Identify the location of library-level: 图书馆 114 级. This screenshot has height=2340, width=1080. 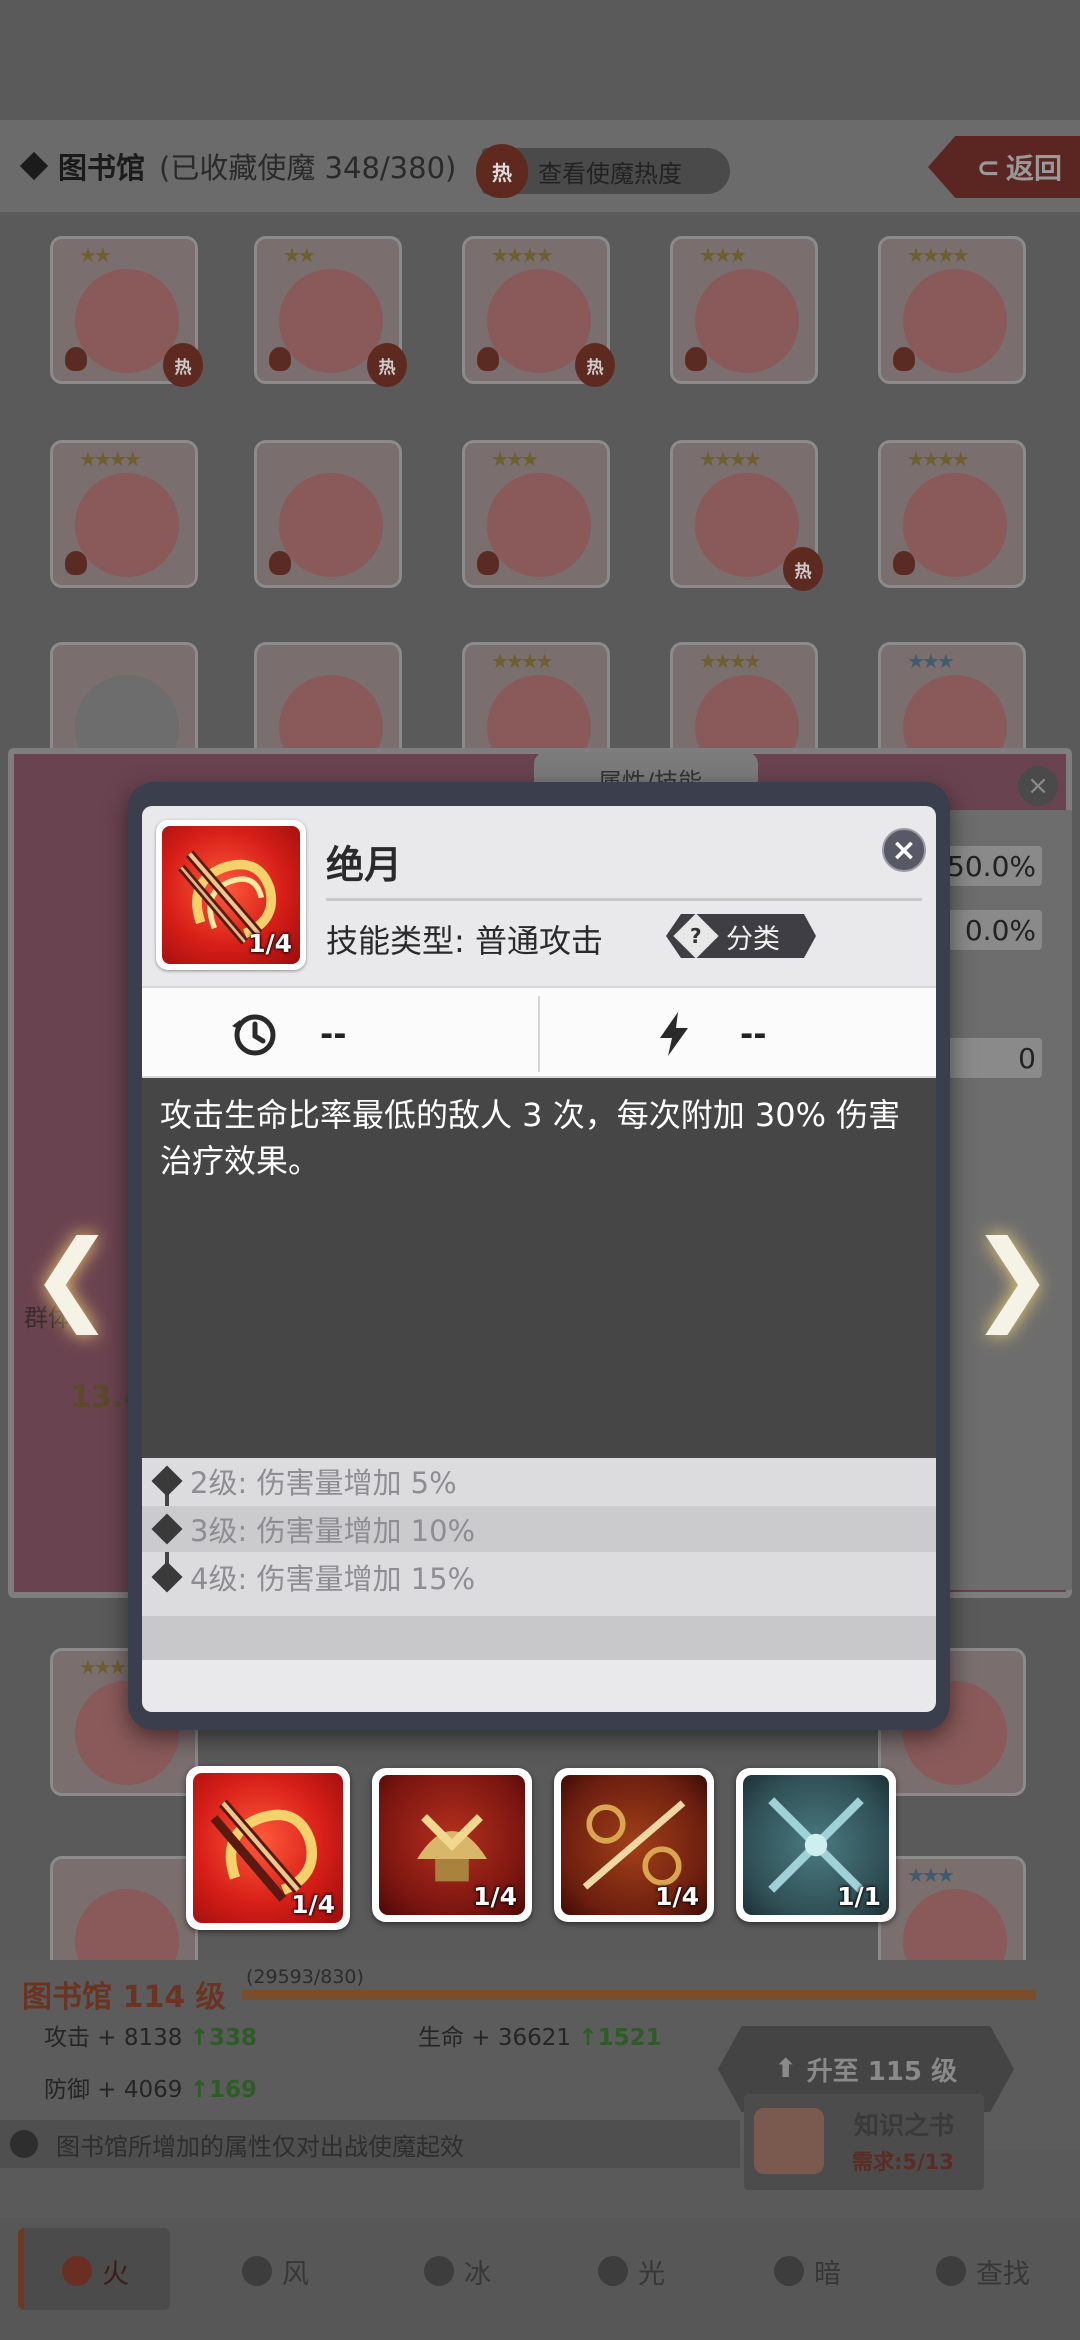
(124, 1997).